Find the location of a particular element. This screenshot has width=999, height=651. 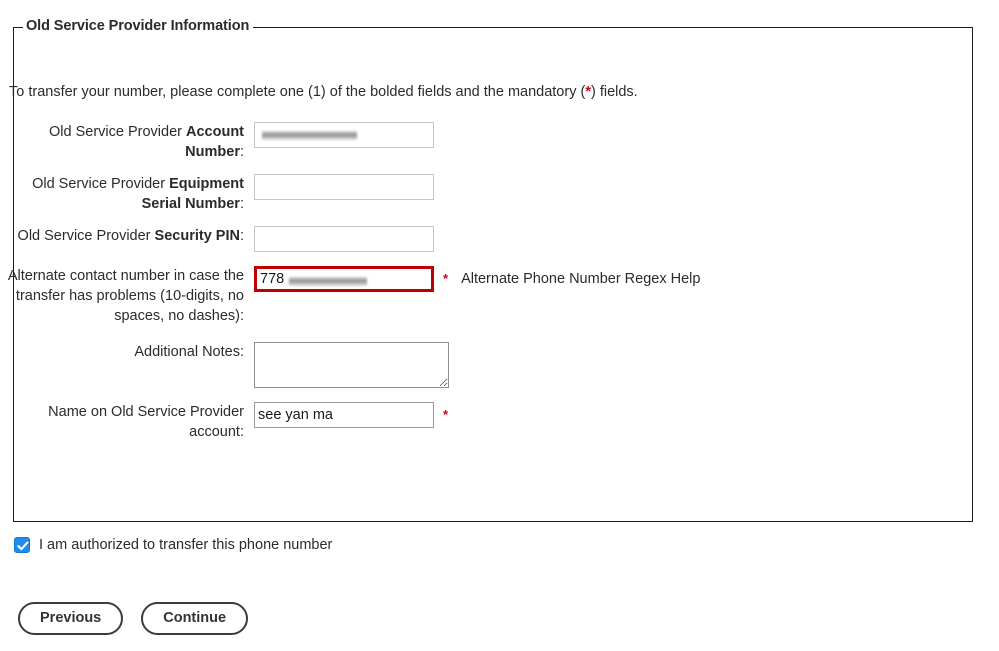

required-asterisk-alternate-contact-number: * is located at coordinates (446, 278).